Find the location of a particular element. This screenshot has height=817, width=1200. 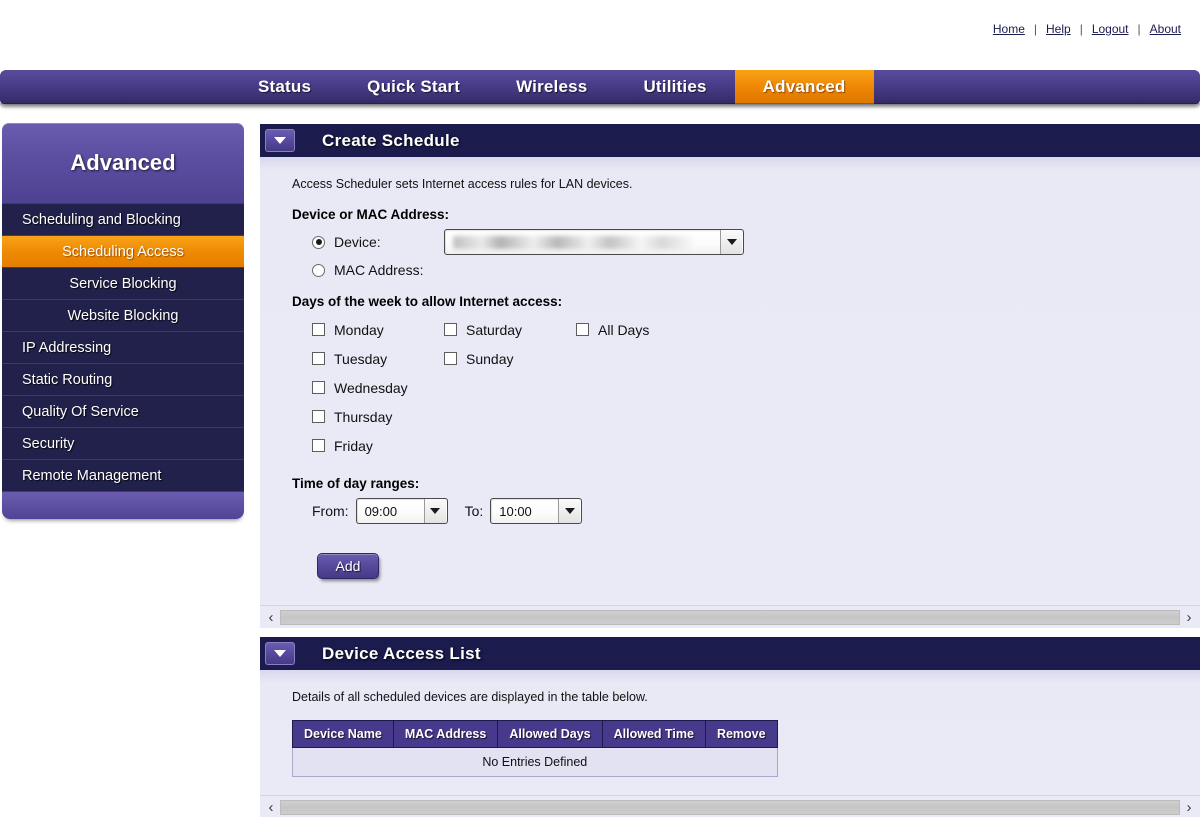

device-select is located at coordinates (594, 242).